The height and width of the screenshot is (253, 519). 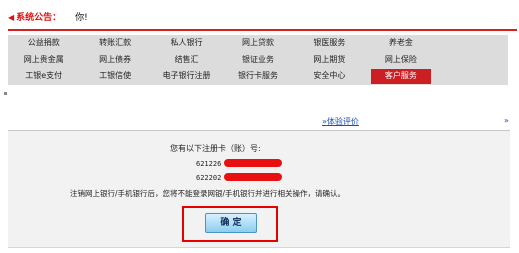 I want to click on nav-item-private-banking: 私人银行, so click(x=186, y=43).